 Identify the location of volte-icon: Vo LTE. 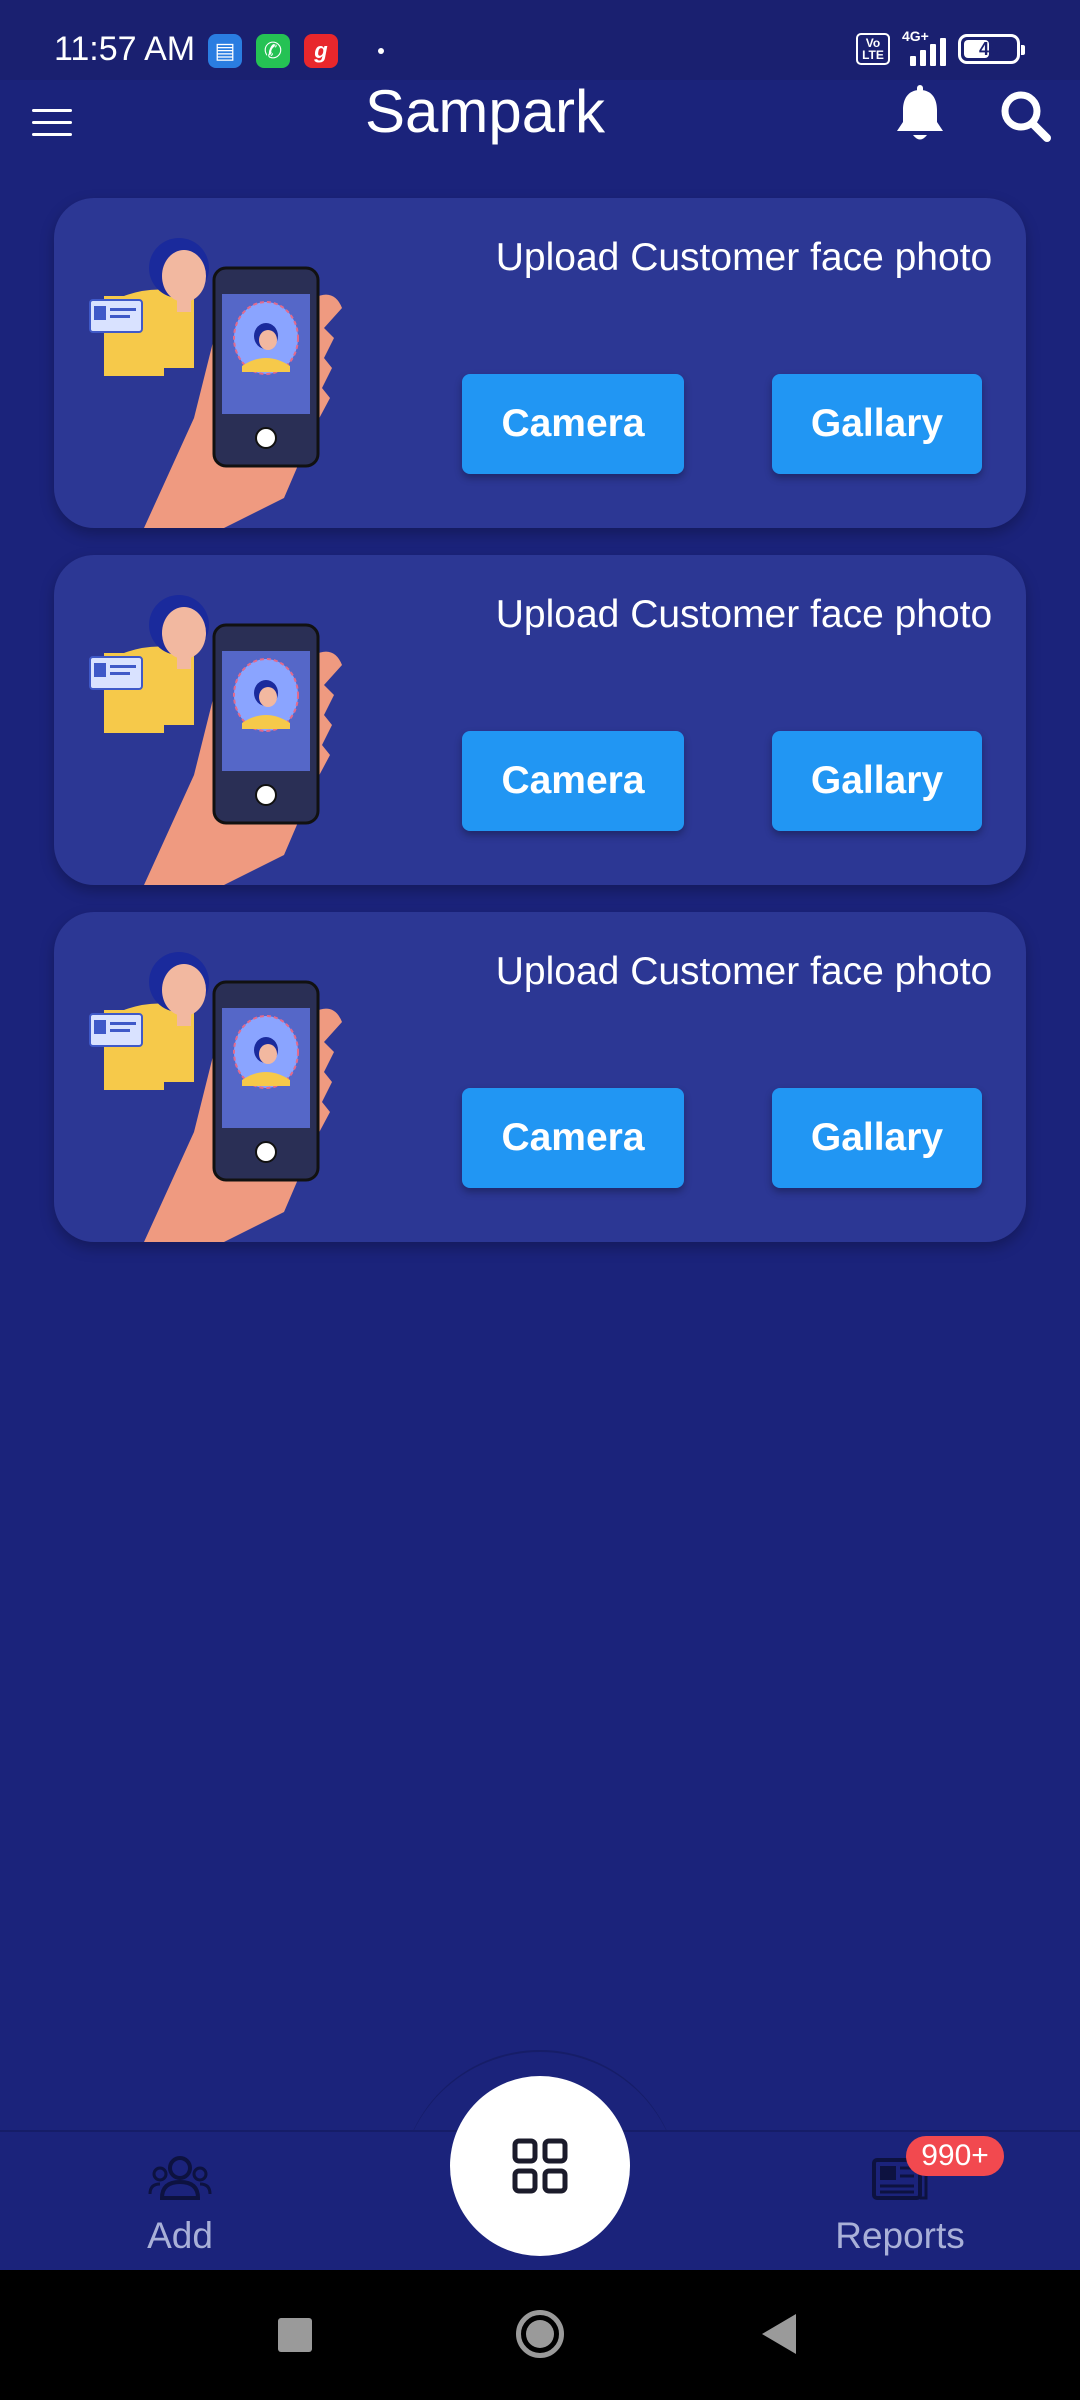
(873, 49).